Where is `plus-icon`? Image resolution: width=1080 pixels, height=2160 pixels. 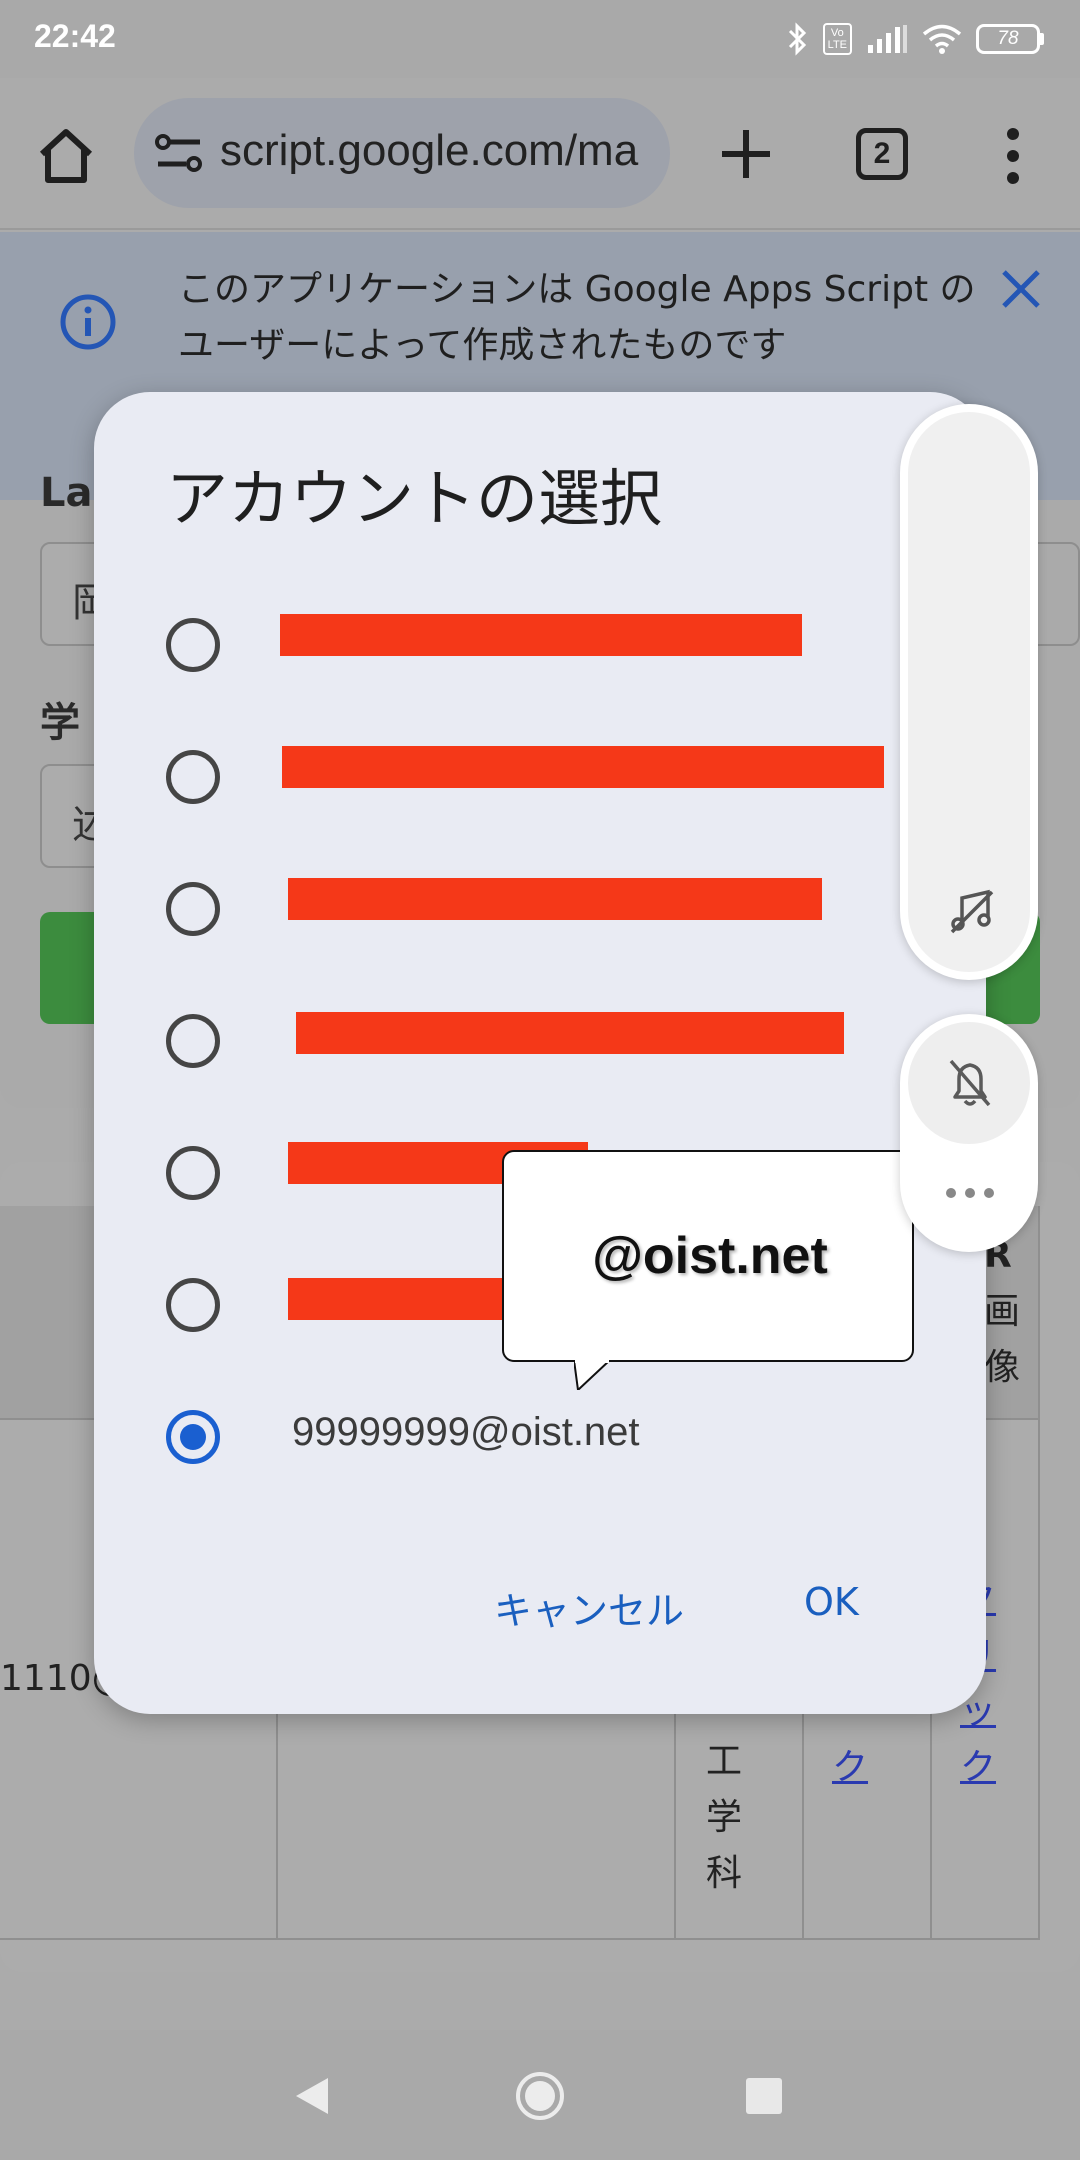
plus-icon is located at coordinates (746, 154).